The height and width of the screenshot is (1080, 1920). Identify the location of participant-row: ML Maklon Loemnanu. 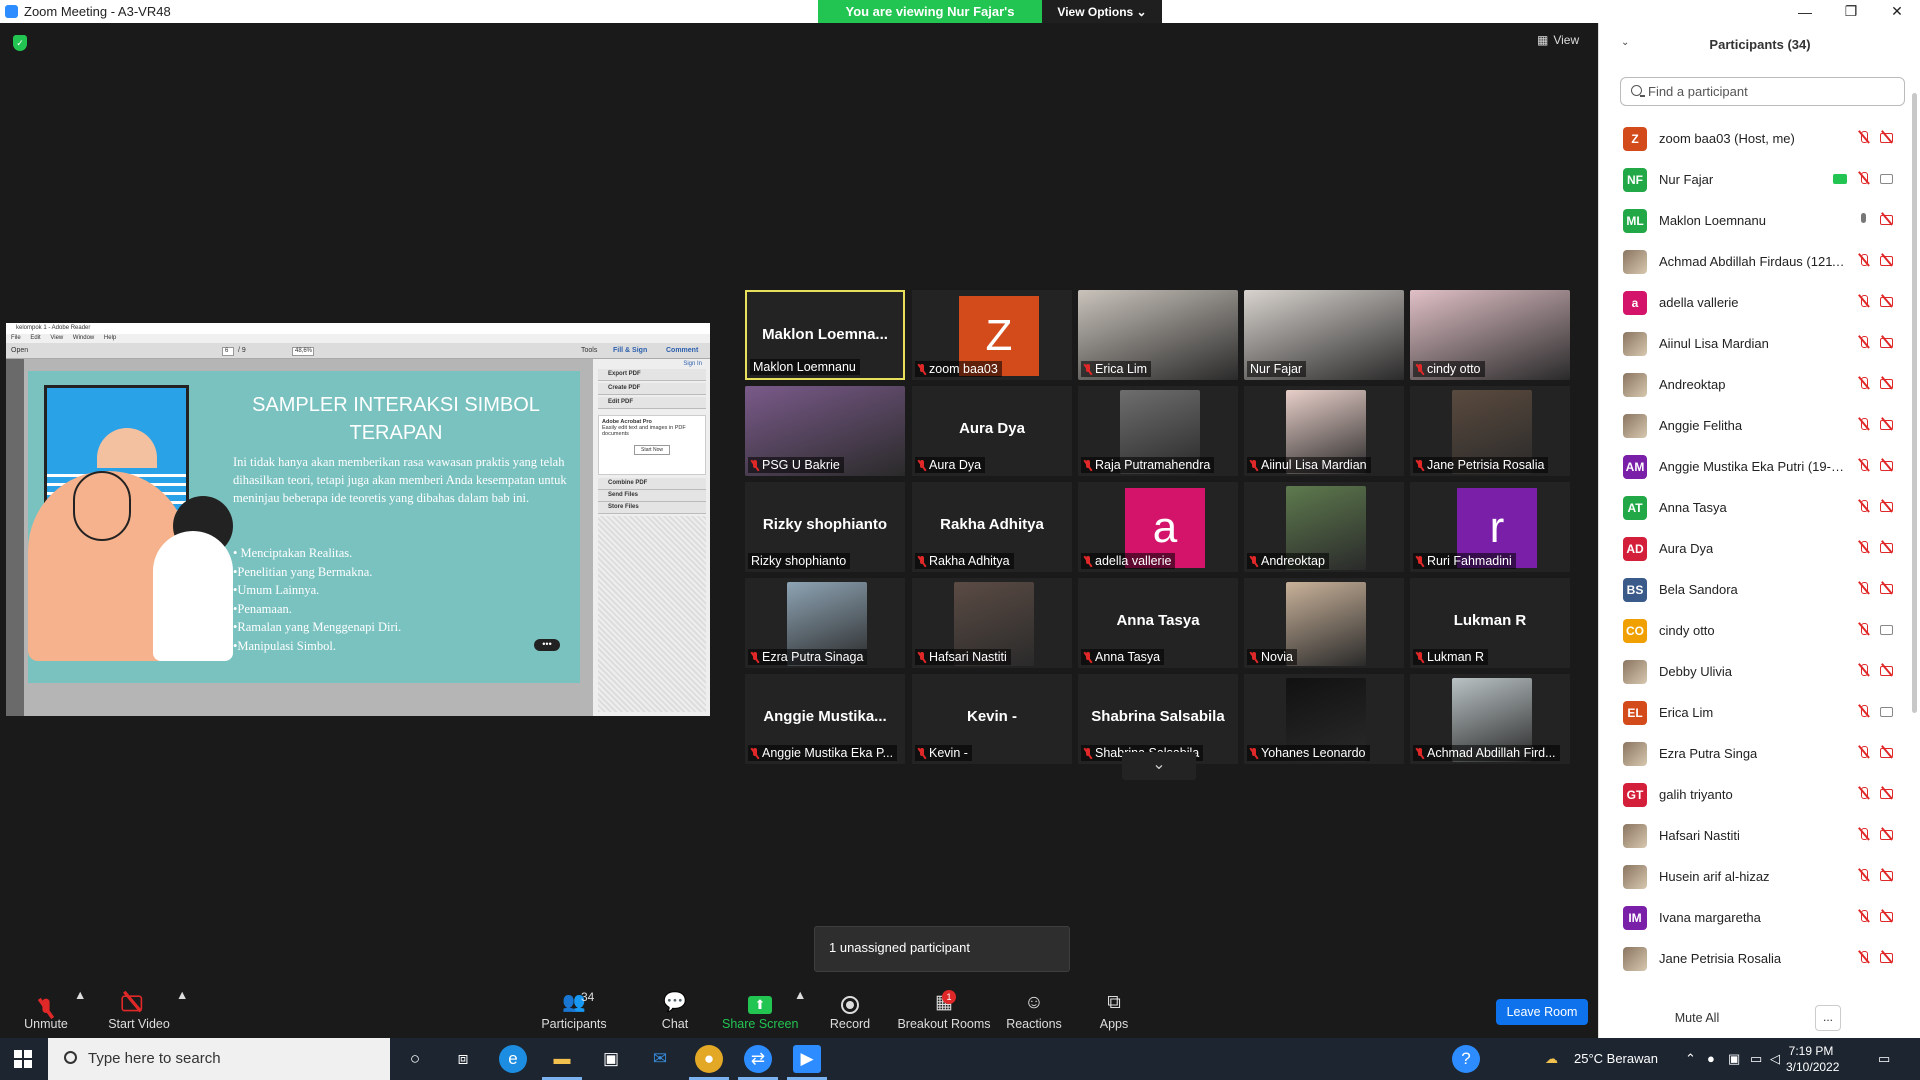
(1755, 220).